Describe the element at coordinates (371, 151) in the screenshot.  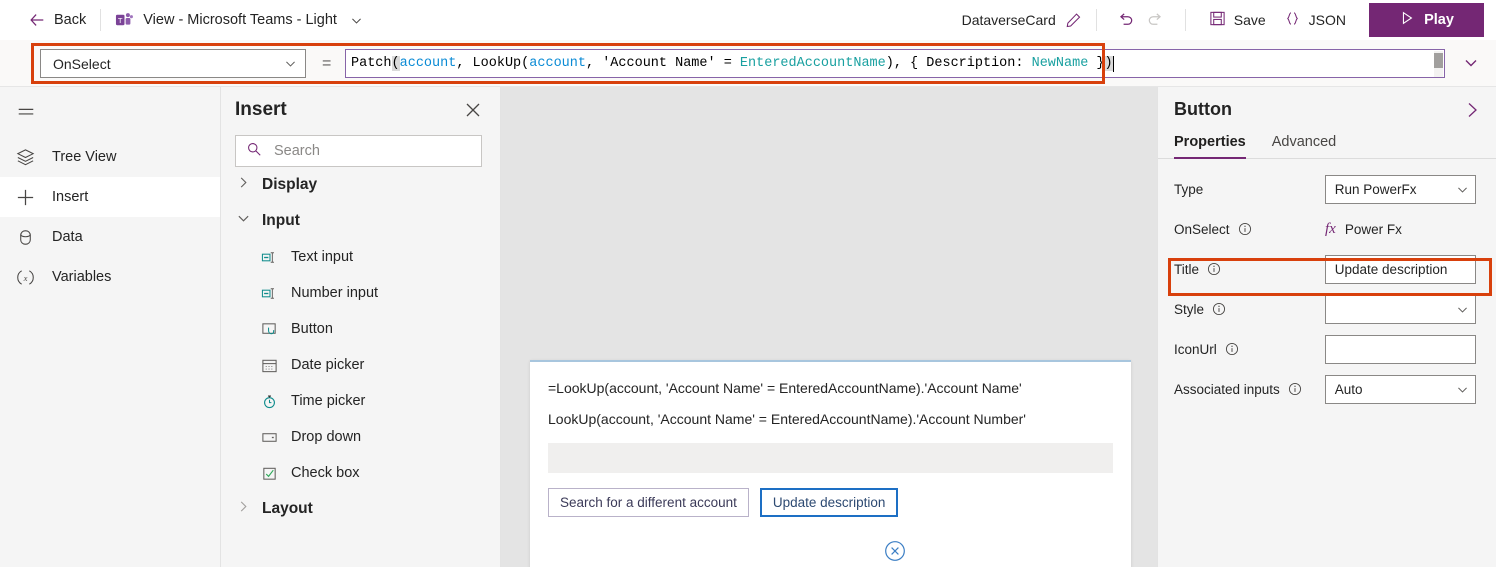
I see `search-input` at that location.